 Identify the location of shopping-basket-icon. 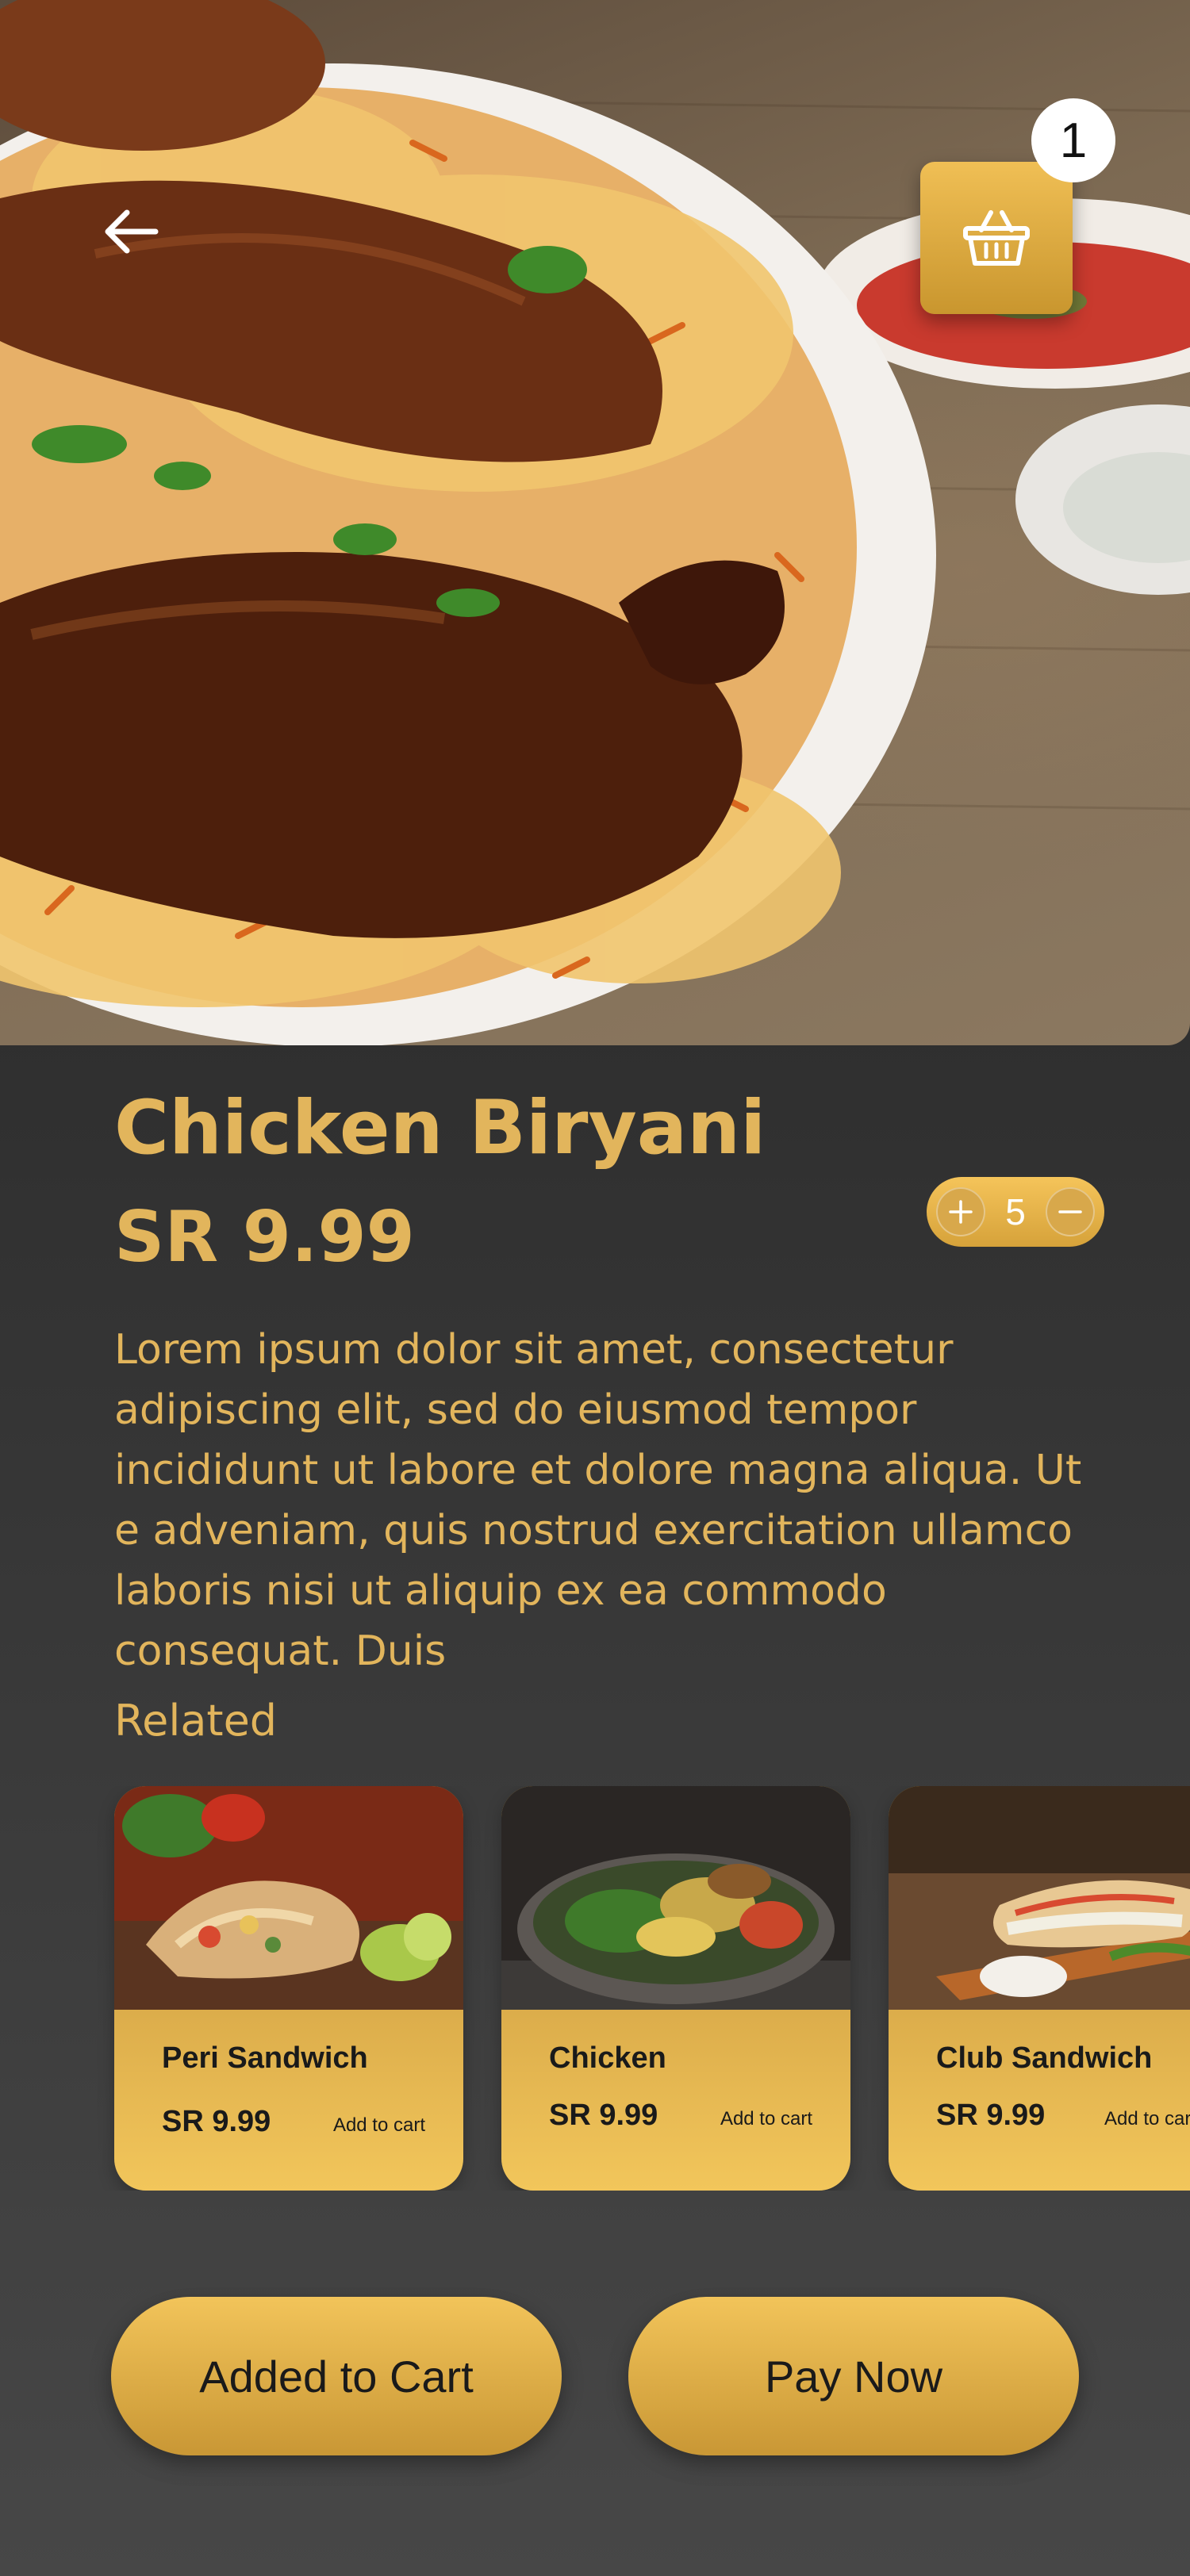
(996, 238).